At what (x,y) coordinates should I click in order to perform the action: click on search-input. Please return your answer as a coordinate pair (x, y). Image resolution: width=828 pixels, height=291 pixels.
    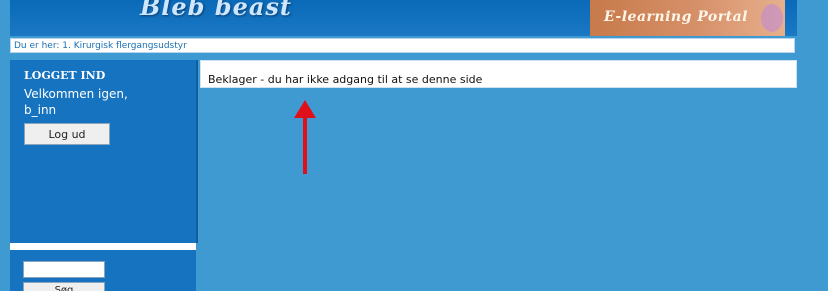
    Looking at the image, I should click on (64, 269).